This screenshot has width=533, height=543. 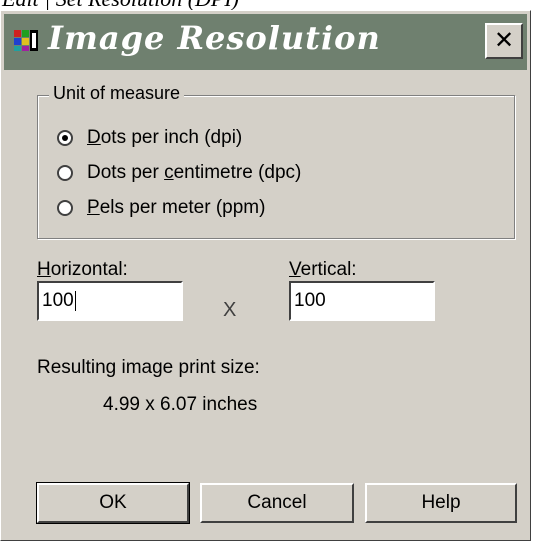 What do you see at coordinates (230, 310) in the screenshot?
I see `times-symbol: X` at bounding box center [230, 310].